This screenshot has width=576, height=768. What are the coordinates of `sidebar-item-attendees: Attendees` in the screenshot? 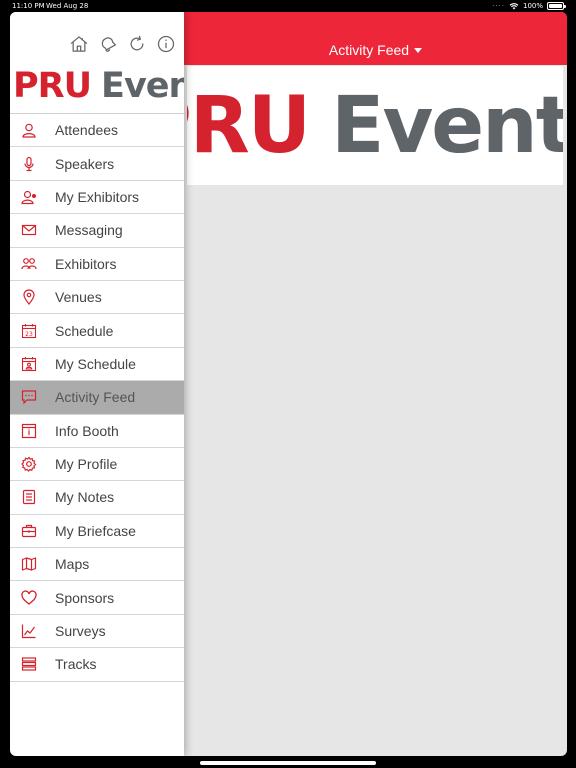 It's located at (97, 131).